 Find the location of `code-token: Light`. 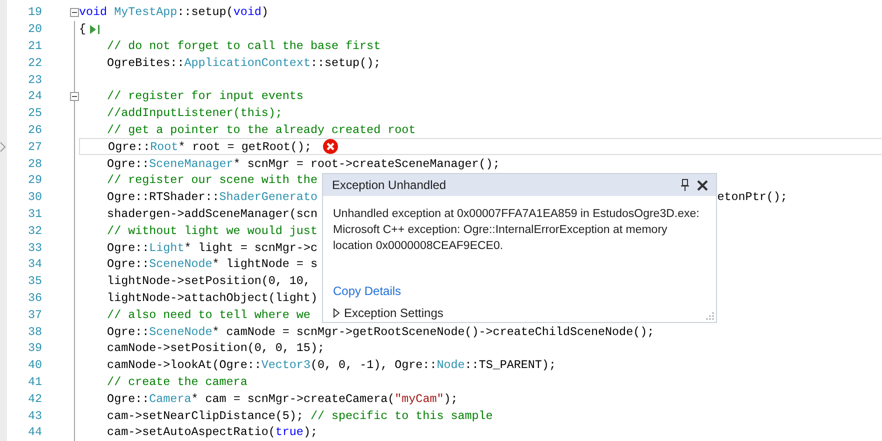

code-token: Light is located at coordinates (166, 247).